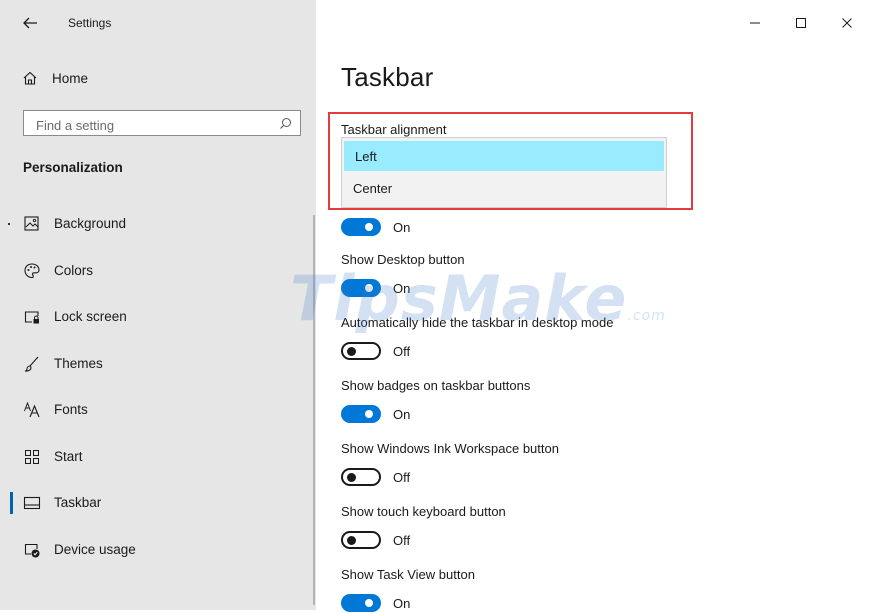 The image size is (870, 614). What do you see at coordinates (11, 503) in the screenshot?
I see `active-indicator` at bounding box center [11, 503].